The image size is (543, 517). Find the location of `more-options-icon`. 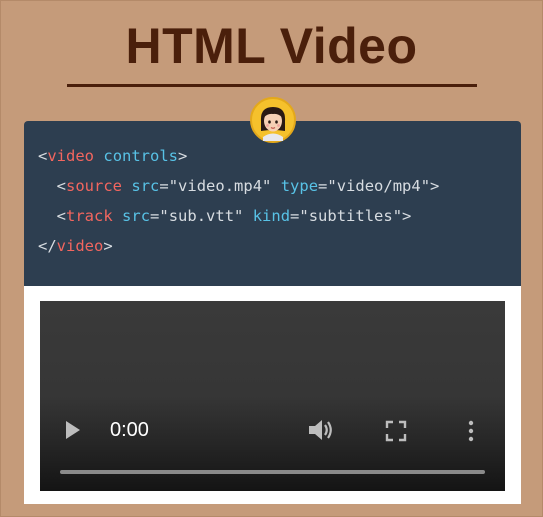

more-options-icon is located at coordinates (471, 431).